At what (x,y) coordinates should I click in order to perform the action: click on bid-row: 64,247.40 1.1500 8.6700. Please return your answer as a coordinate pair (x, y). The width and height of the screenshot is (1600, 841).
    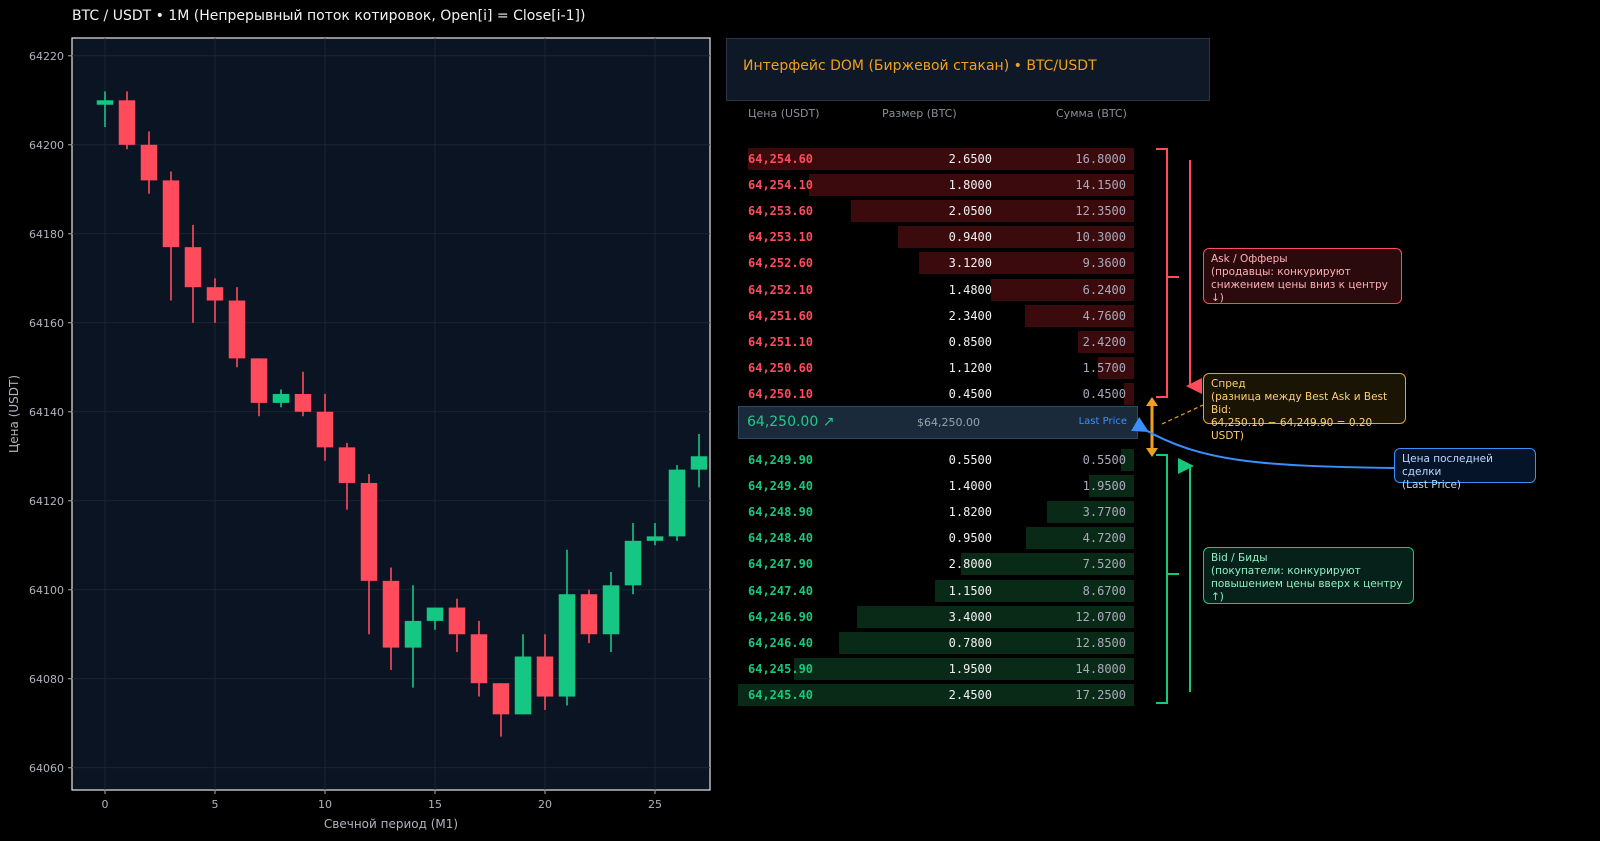
    Looking at the image, I should click on (936, 590).